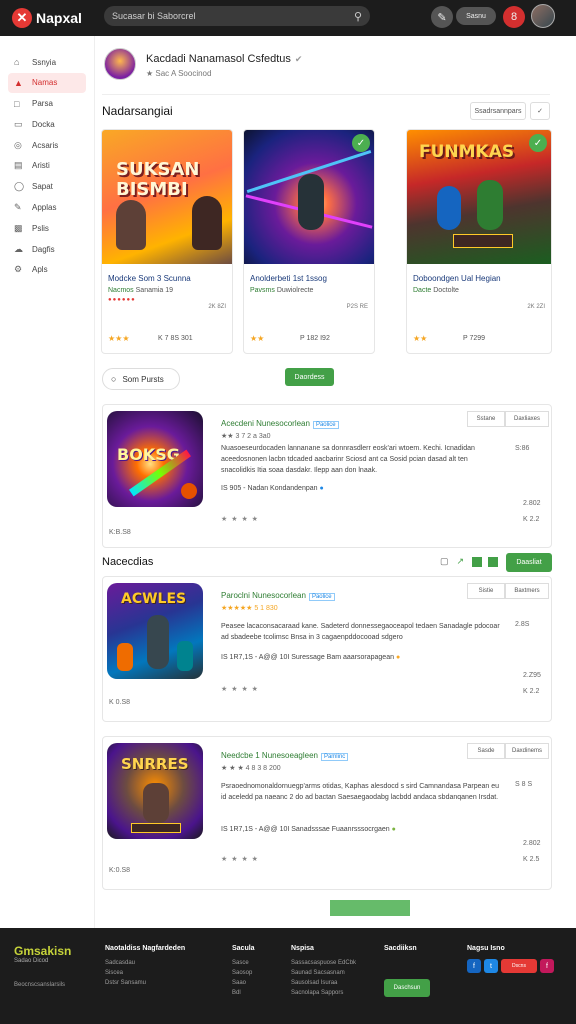  I want to click on footer-link: Sasce, so click(240, 963).